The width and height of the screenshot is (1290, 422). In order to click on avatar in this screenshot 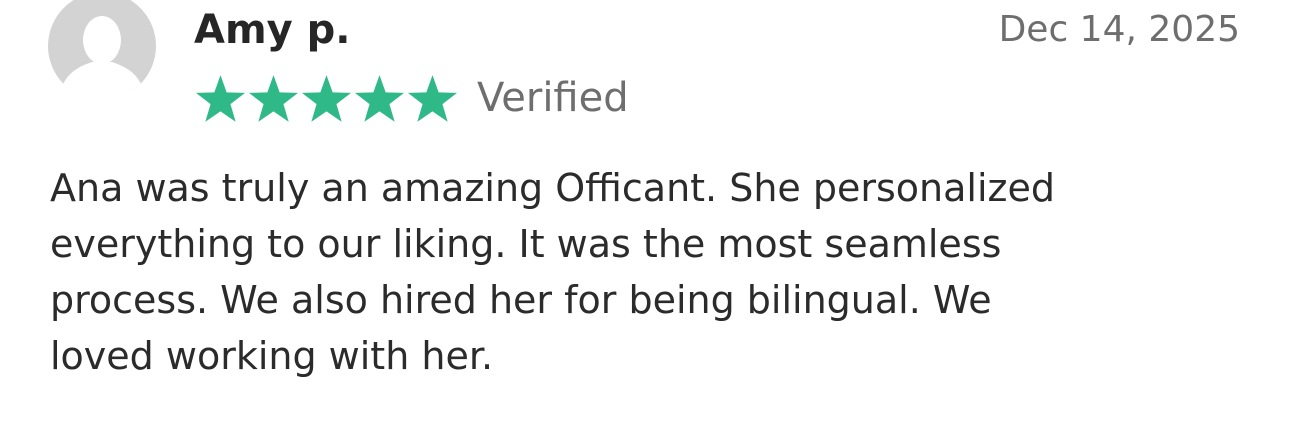, I will do `click(102, 46)`.